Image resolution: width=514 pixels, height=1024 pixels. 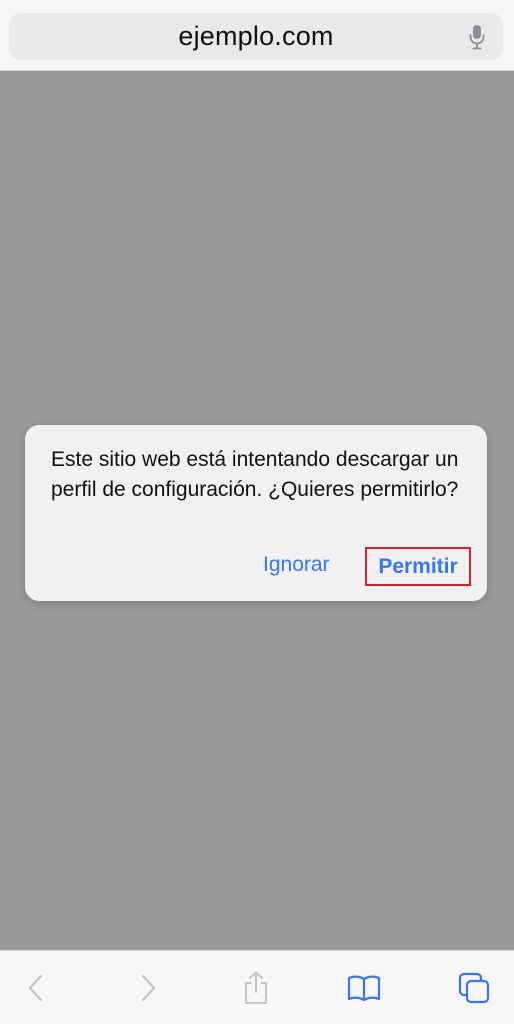 What do you see at coordinates (474, 987) in the screenshot?
I see `tabs-icon` at bounding box center [474, 987].